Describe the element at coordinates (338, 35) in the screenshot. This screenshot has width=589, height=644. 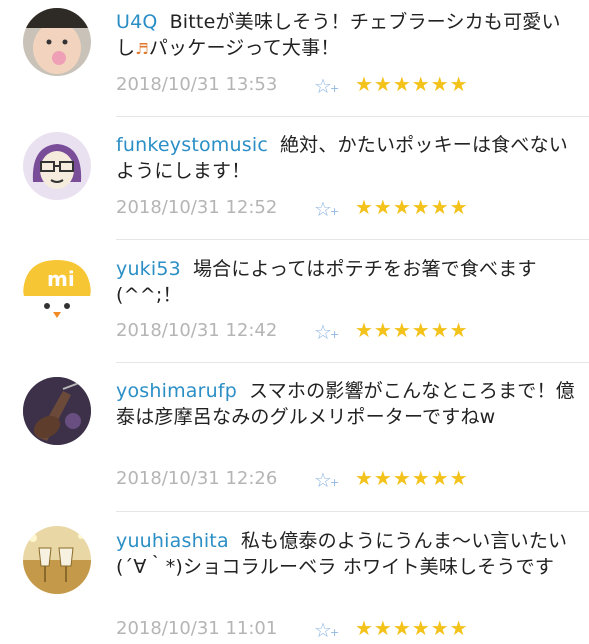
I see `comment-text: U4Q Bitteが美味しそう！チェブラーシカも可愛いし♬パッケージって大事！` at that location.